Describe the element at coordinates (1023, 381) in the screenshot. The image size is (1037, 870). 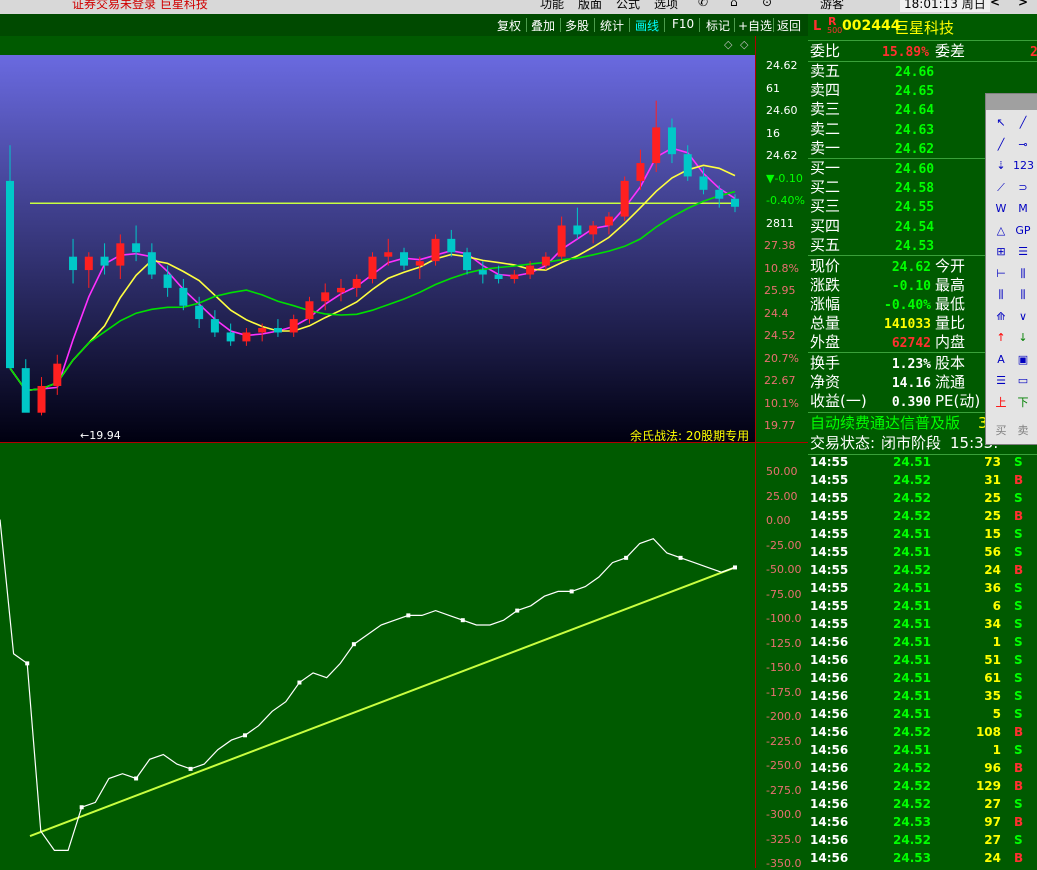
I see `draw-tool-icon: ▭` at that location.